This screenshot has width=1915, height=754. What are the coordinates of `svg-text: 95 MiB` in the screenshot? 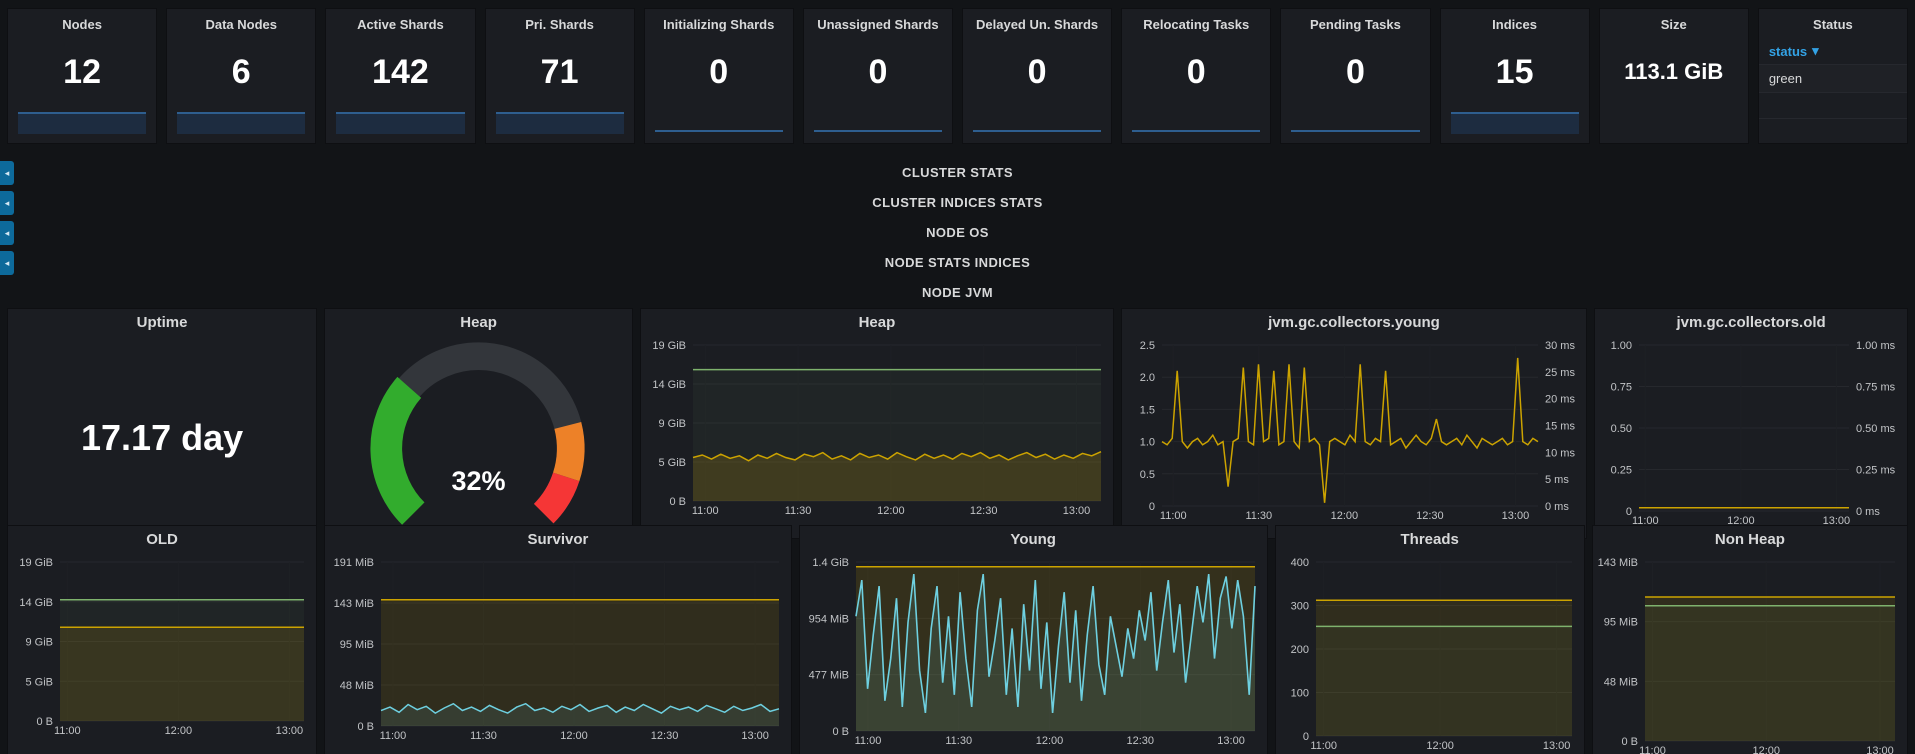 It's located at (357, 645).